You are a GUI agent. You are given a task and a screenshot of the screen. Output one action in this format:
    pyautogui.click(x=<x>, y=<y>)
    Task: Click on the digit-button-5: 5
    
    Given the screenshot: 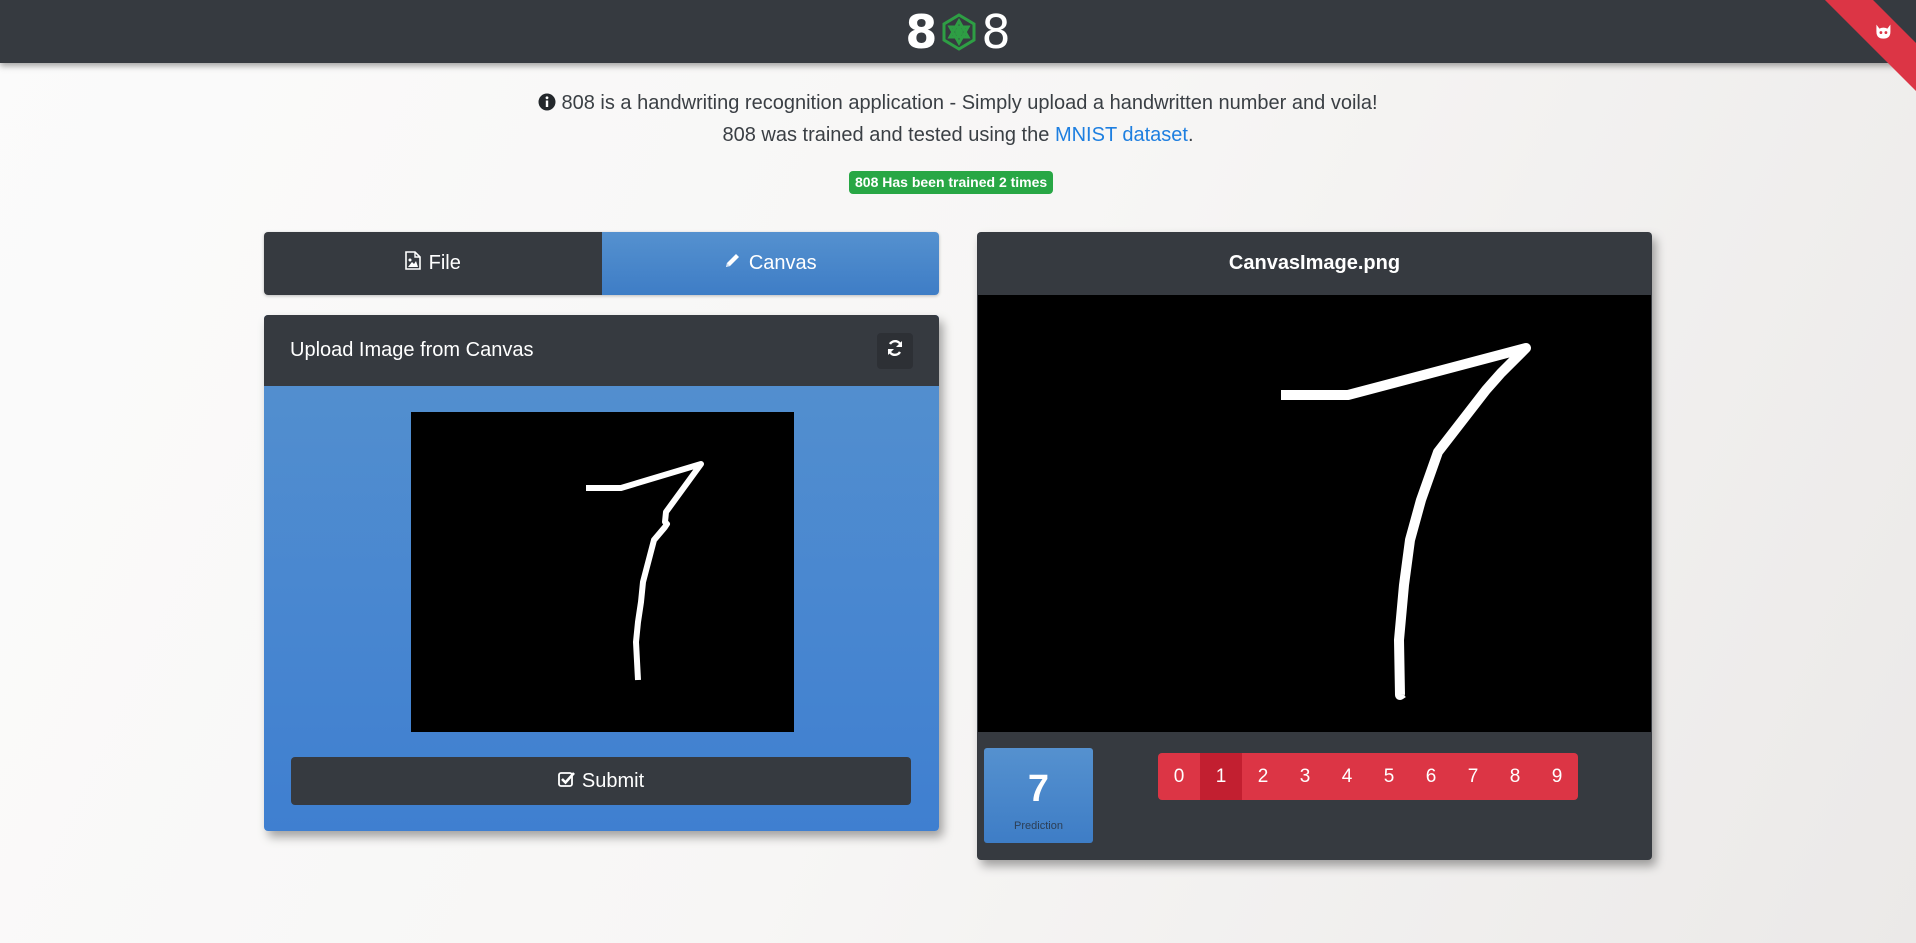 What is the action you would take?
    pyautogui.click(x=1389, y=776)
    